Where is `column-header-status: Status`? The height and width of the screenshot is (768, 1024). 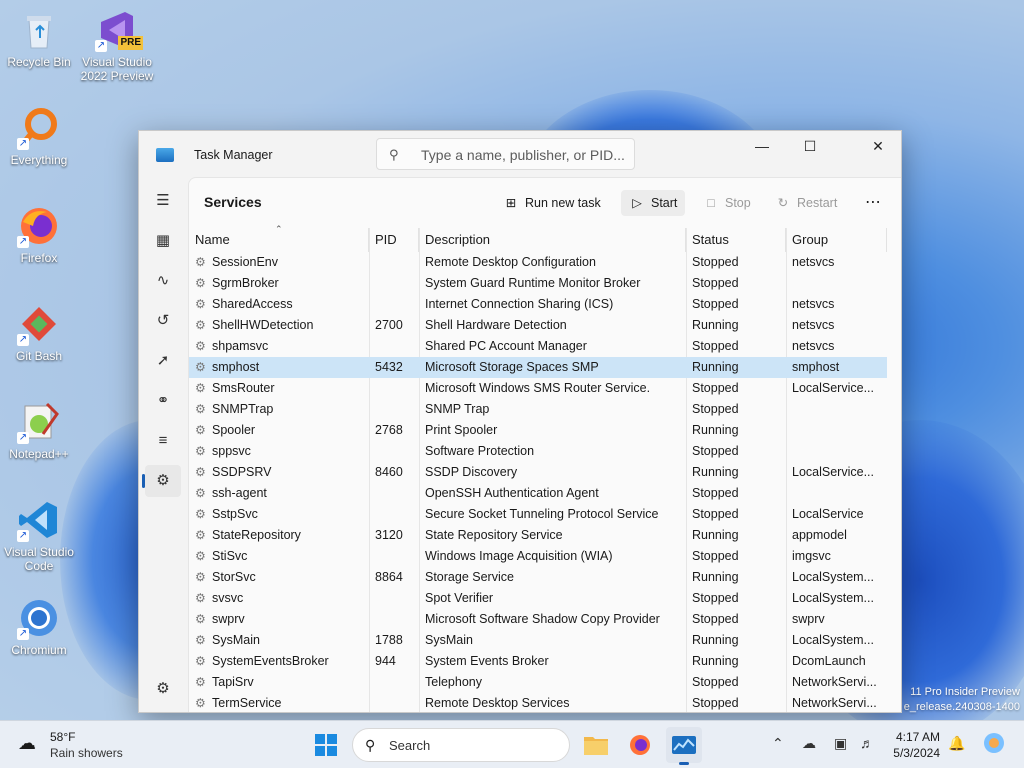 column-header-status: Status is located at coordinates (736, 240).